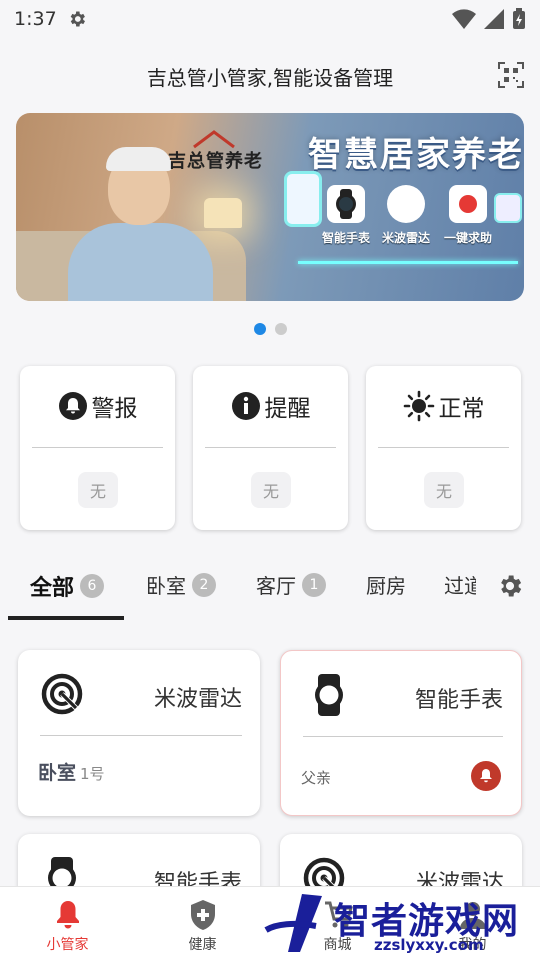 The width and height of the screenshot is (540, 960). I want to click on alert-bell-icon, so click(486, 776).